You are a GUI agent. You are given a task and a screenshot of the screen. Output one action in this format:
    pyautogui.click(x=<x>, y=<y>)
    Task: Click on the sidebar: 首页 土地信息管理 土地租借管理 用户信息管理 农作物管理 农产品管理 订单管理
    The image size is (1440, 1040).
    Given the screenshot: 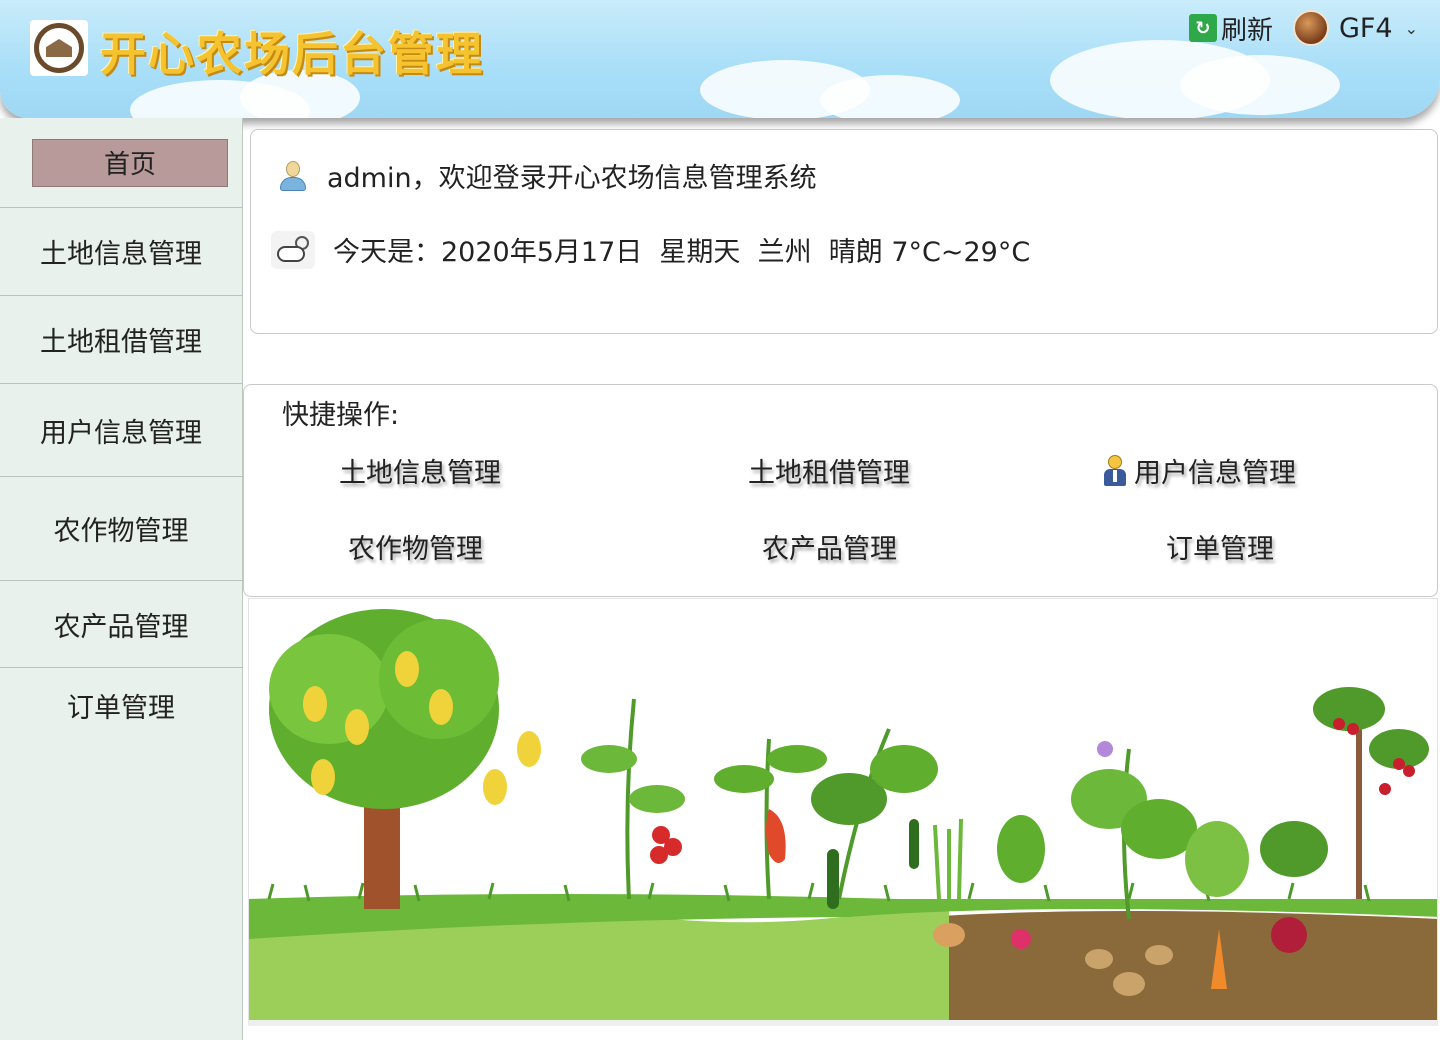 What is the action you would take?
    pyautogui.click(x=121, y=579)
    